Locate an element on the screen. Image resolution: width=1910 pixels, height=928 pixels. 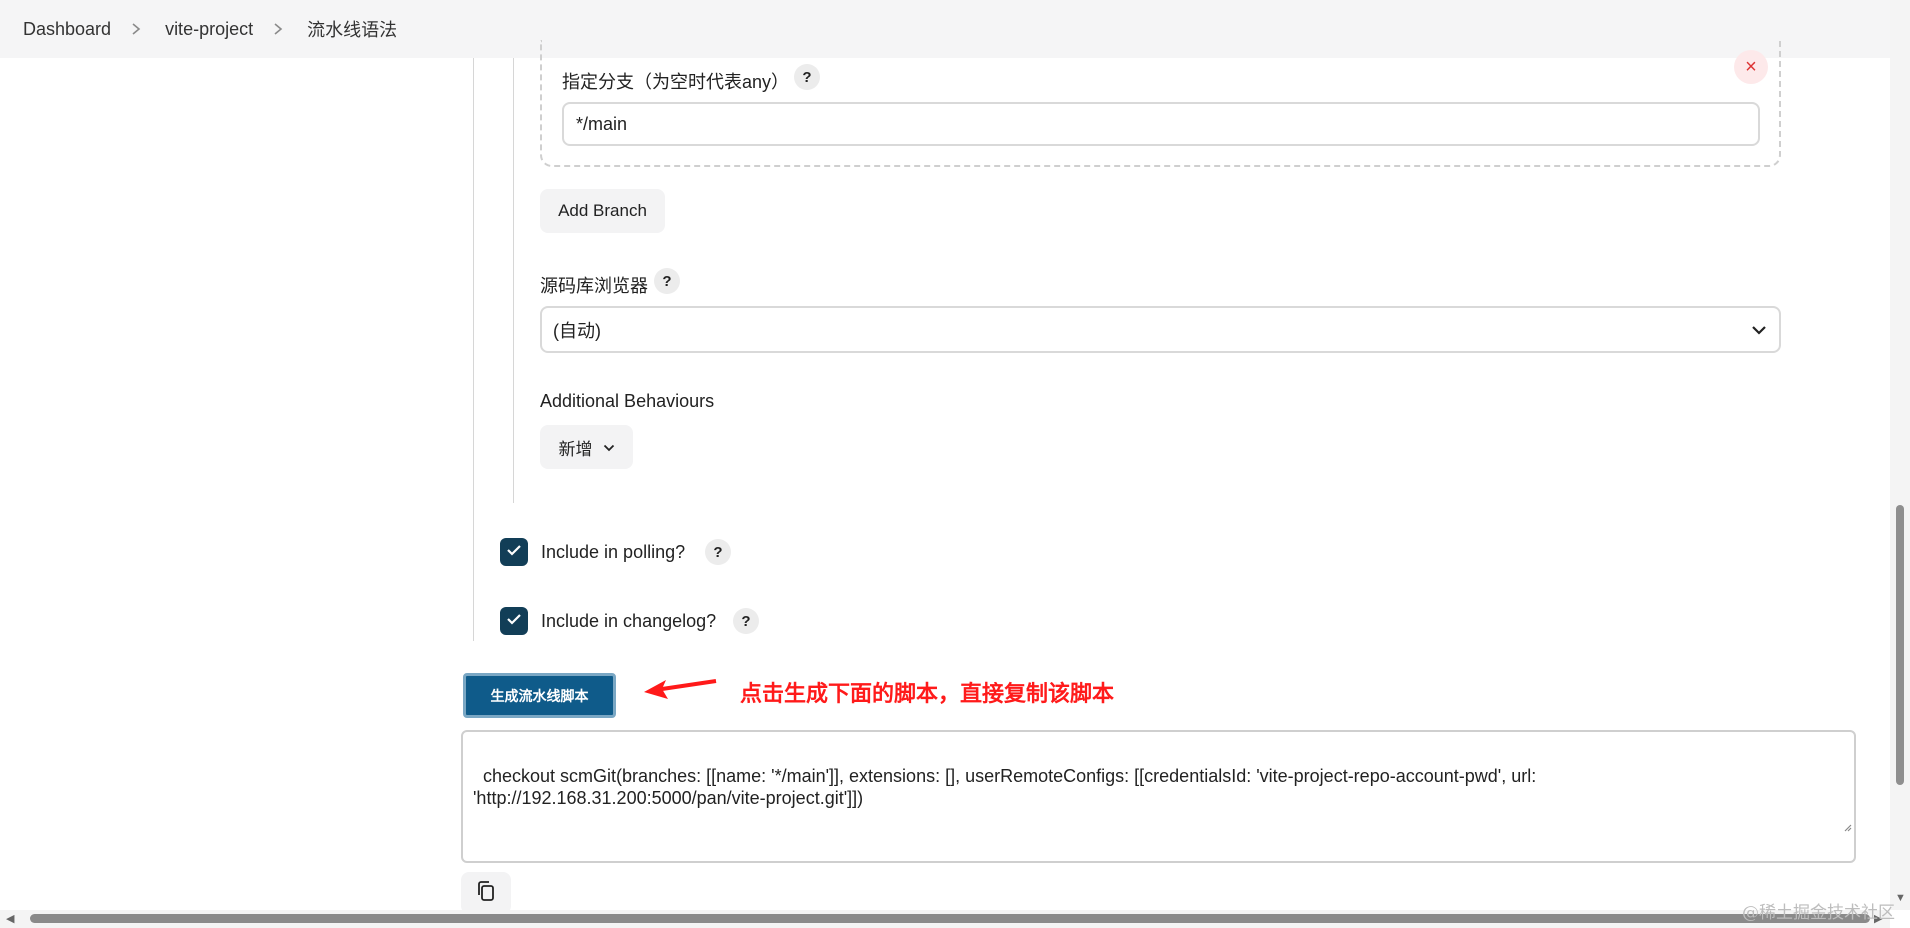
polling-label: Include in polling? is located at coordinates (613, 552).